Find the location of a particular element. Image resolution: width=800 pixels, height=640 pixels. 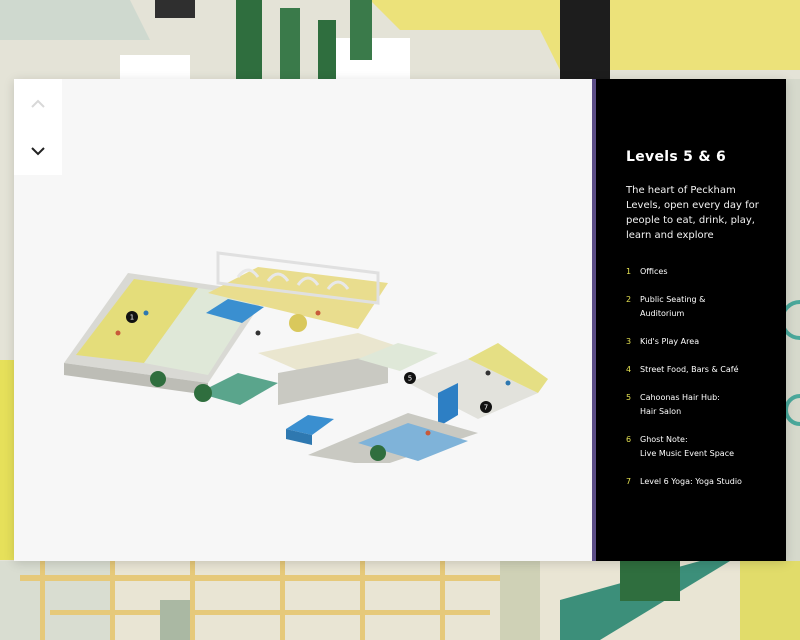

map-marker-7: 7 is located at coordinates (486, 407).